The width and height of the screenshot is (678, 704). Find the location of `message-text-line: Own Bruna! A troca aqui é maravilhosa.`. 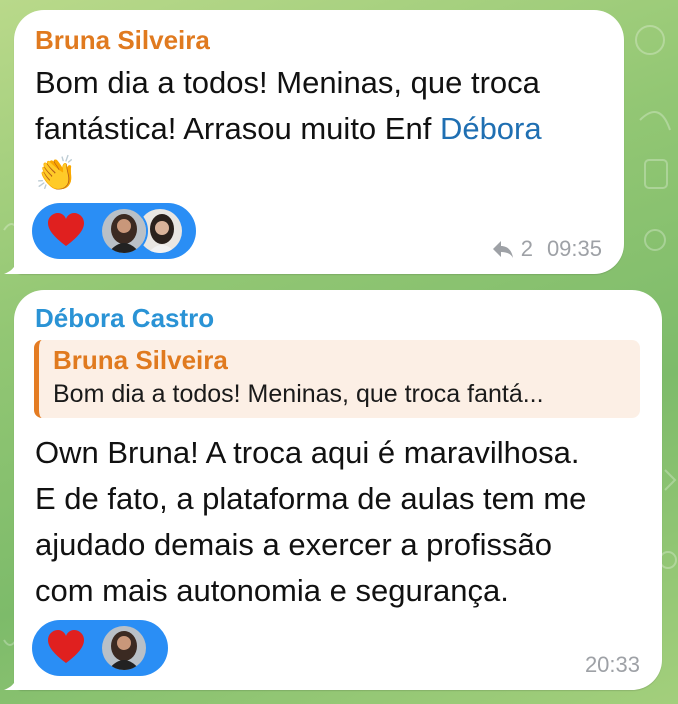

message-text-line: Own Bruna! A troca aqui é maravilhosa. is located at coordinates (307, 452).